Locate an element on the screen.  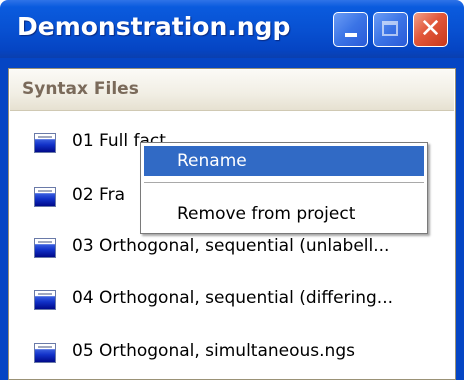
close-button: ✕ is located at coordinates (430, 29).